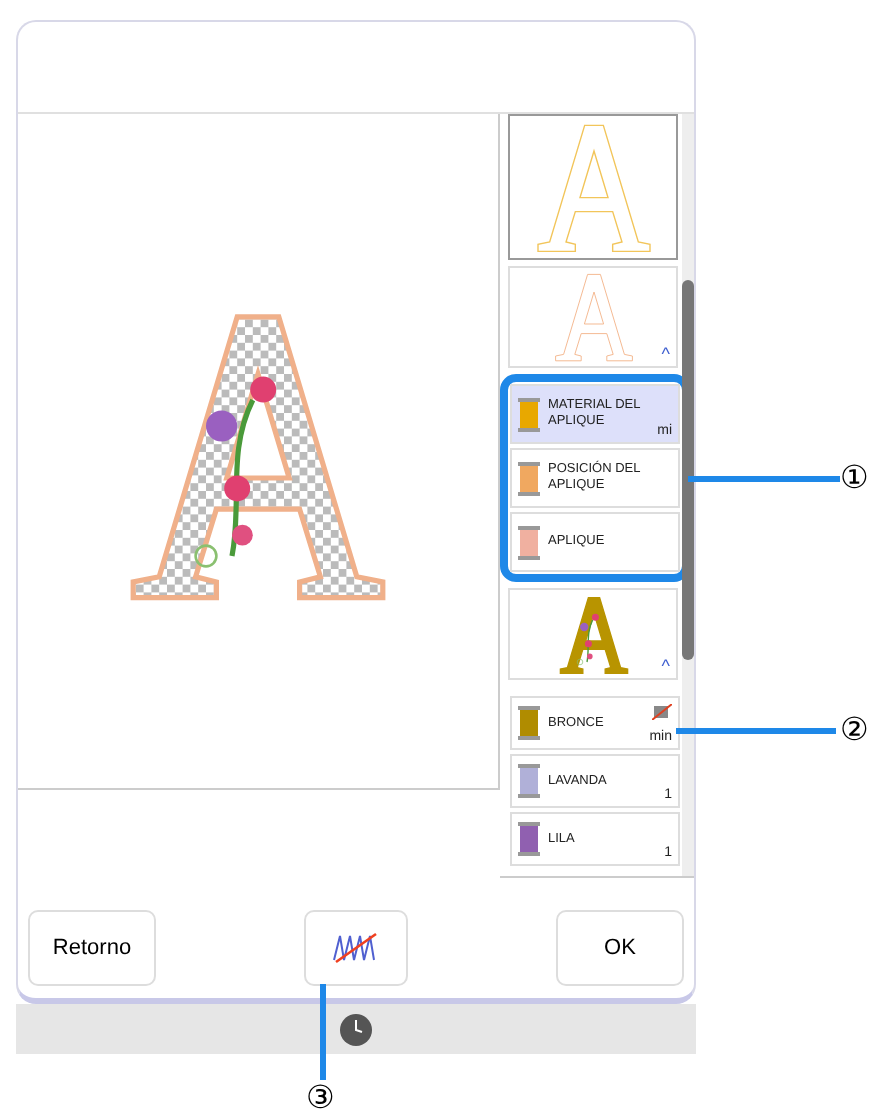 The height and width of the screenshot is (1118, 876). Describe the element at coordinates (356, 1029) in the screenshot. I see `clock-icon` at that location.